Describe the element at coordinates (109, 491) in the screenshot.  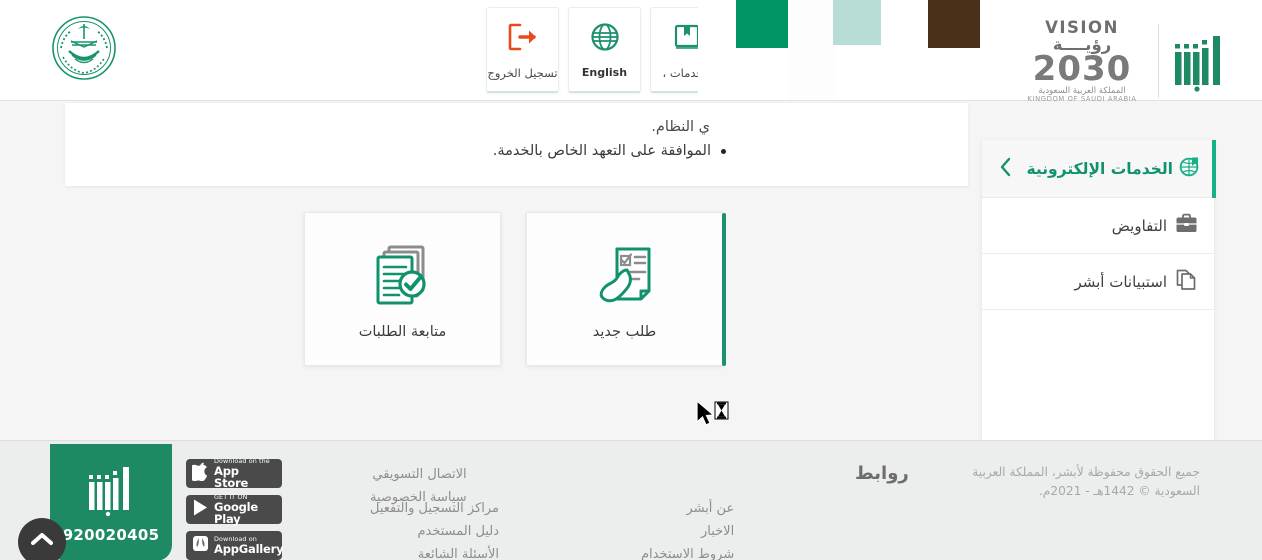
I see `absher-wordmark-footer` at that location.